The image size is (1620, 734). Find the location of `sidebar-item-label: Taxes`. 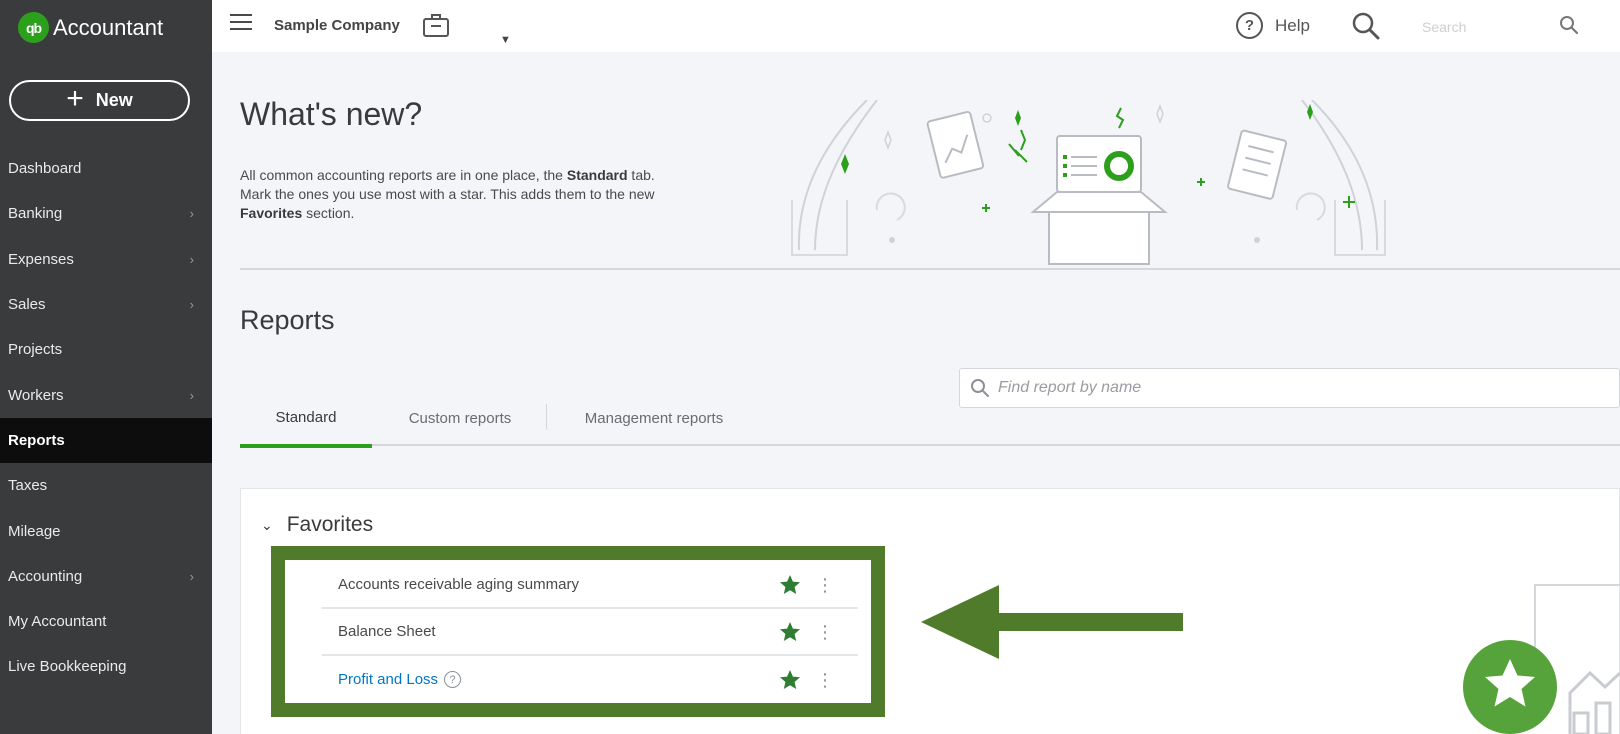

sidebar-item-label: Taxes is located at coordinates (28, 486).